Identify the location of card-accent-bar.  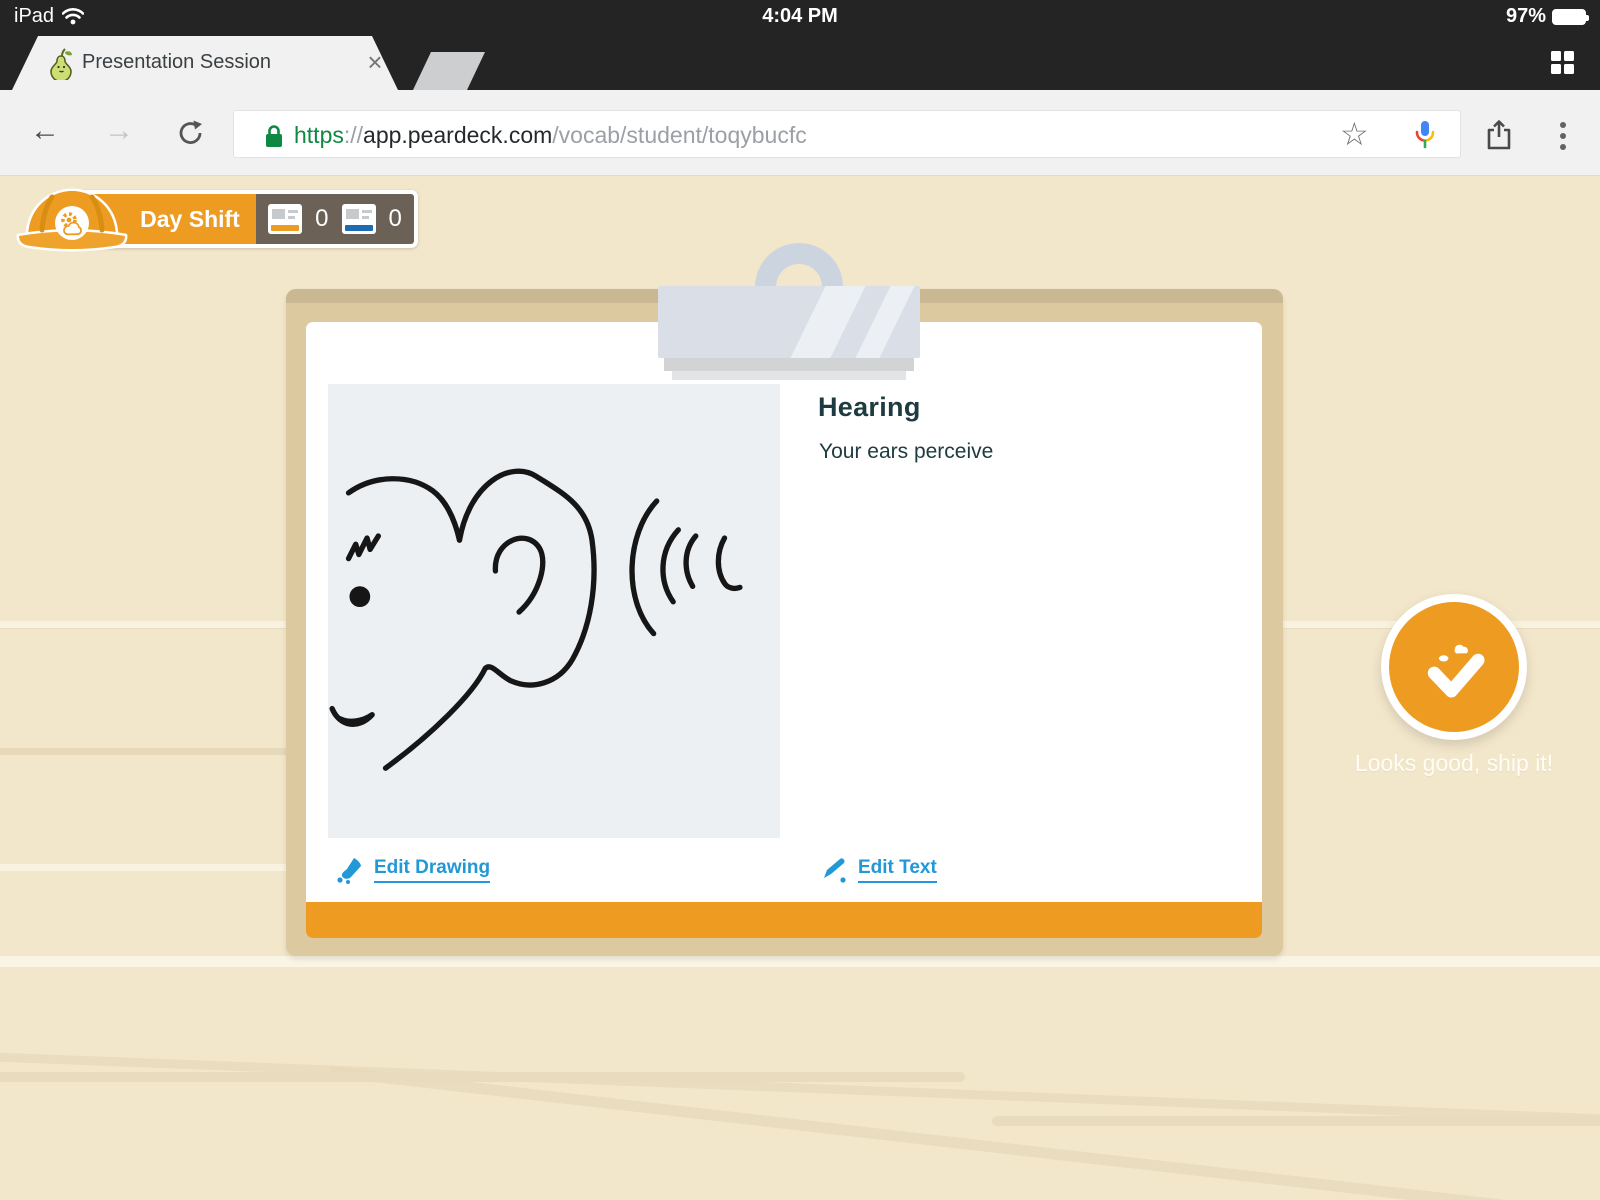
(784, 920).